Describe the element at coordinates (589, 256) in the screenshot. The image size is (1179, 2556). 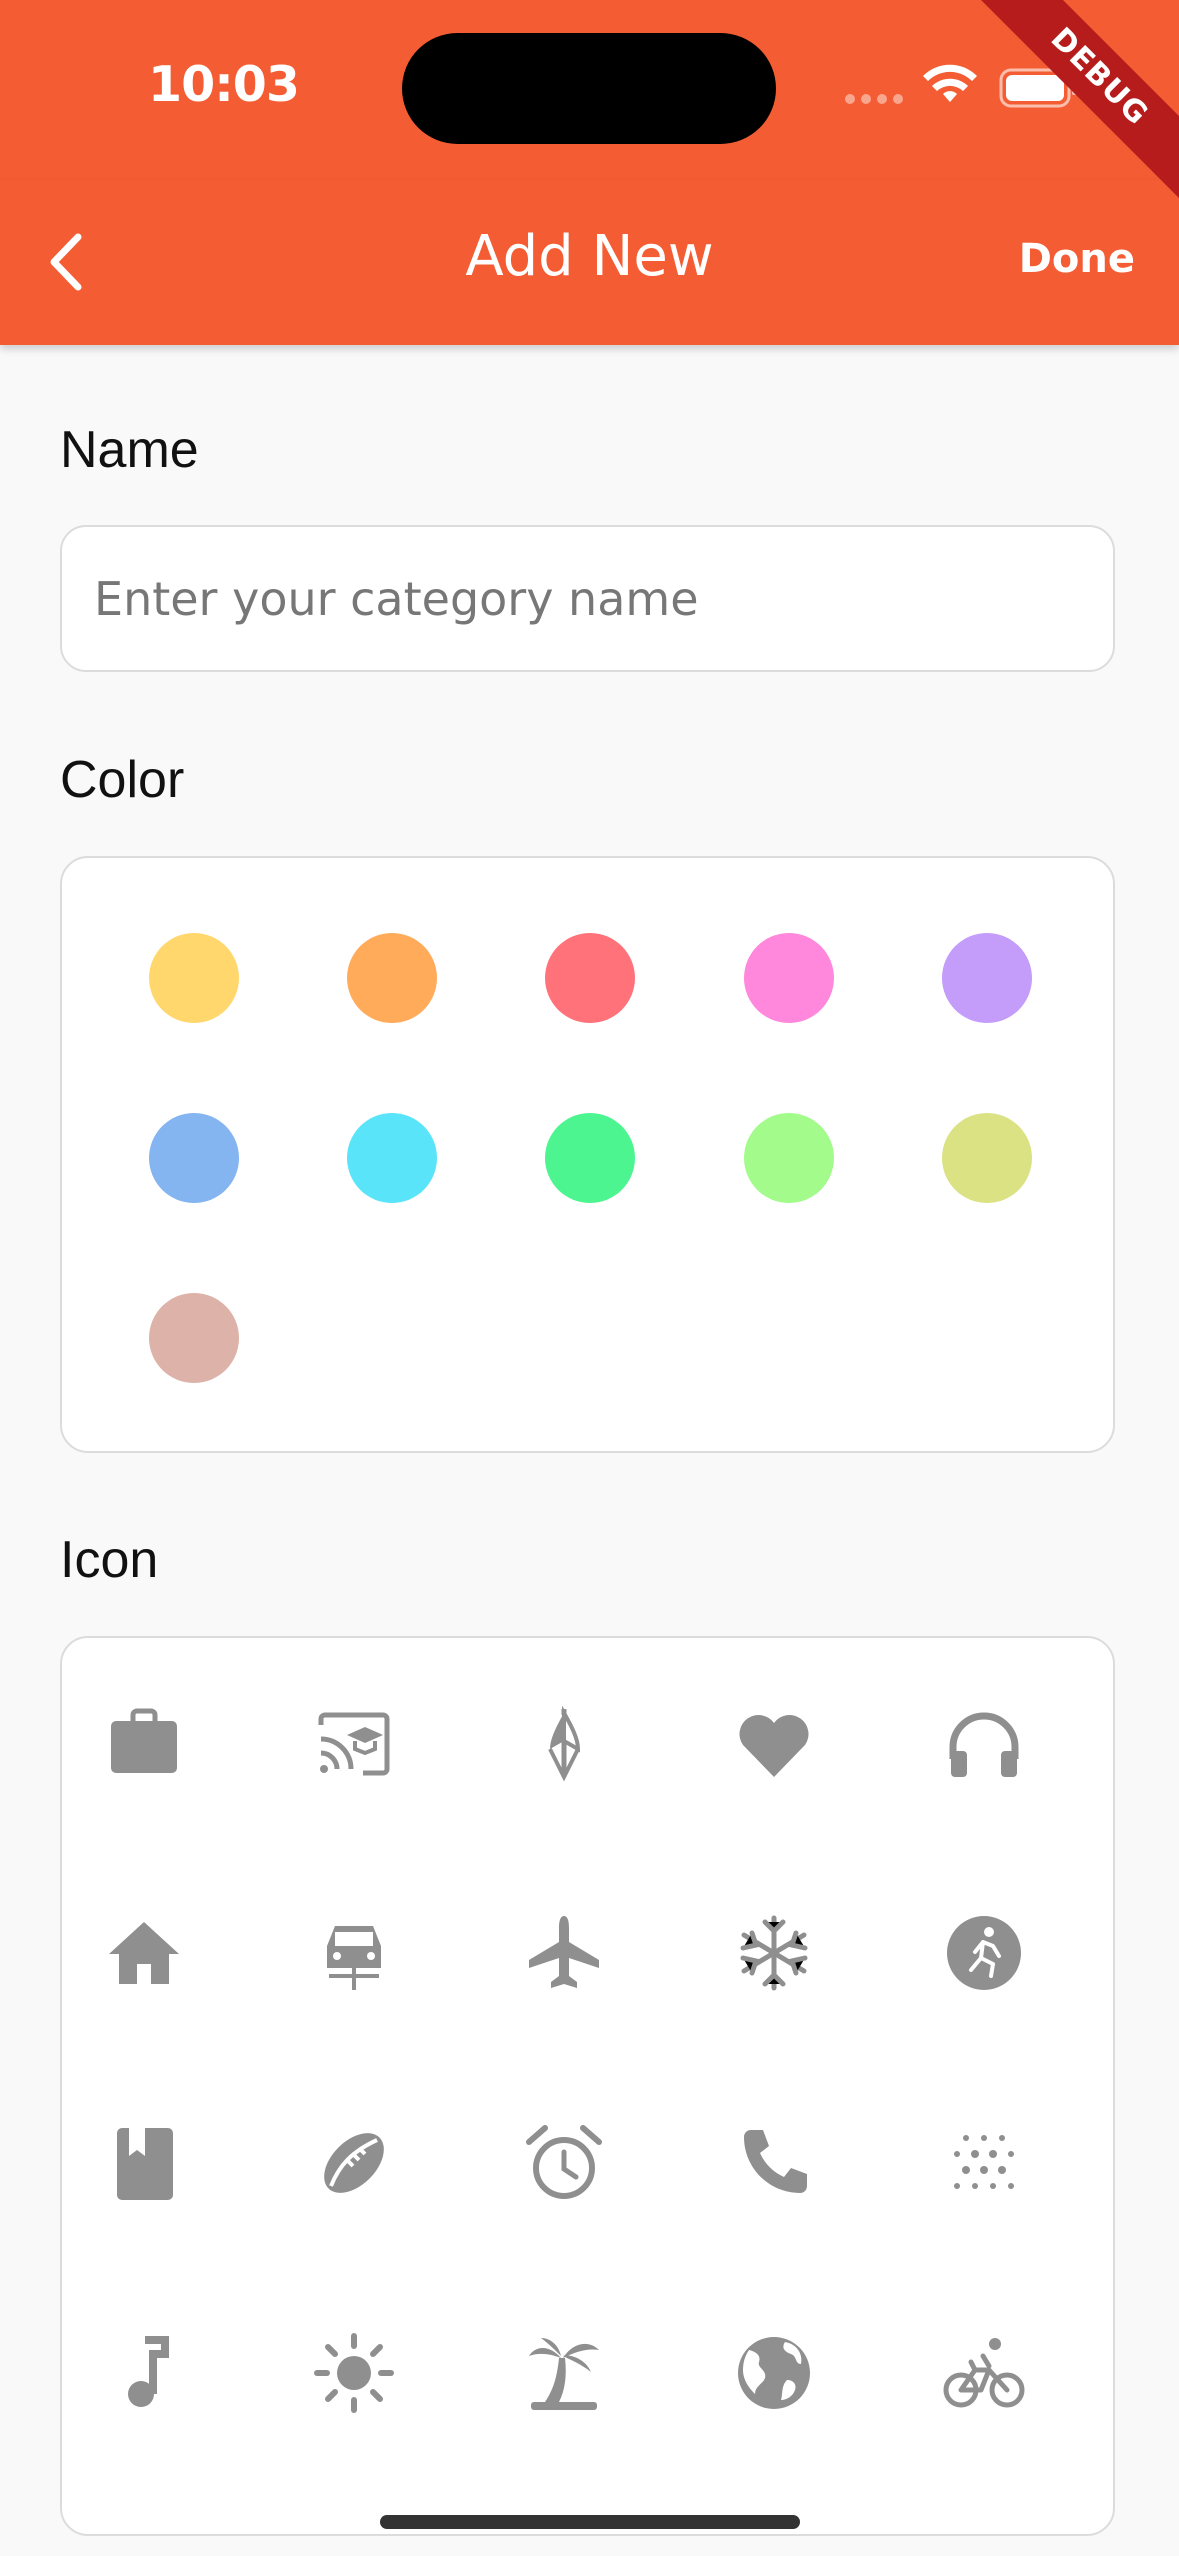
I see `page-title: Add New` at that location.